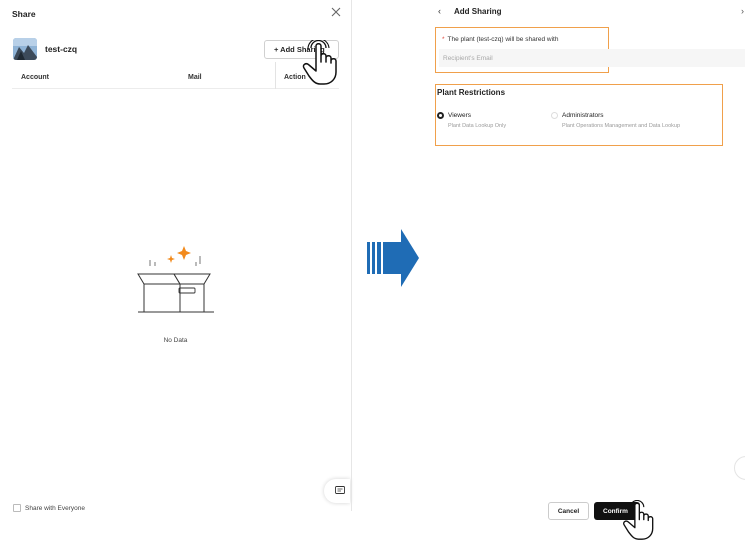  What do you see at coordinates (739, 468) in the screenshot?
I see `side-floating-button` at bounding box center [739, 468].